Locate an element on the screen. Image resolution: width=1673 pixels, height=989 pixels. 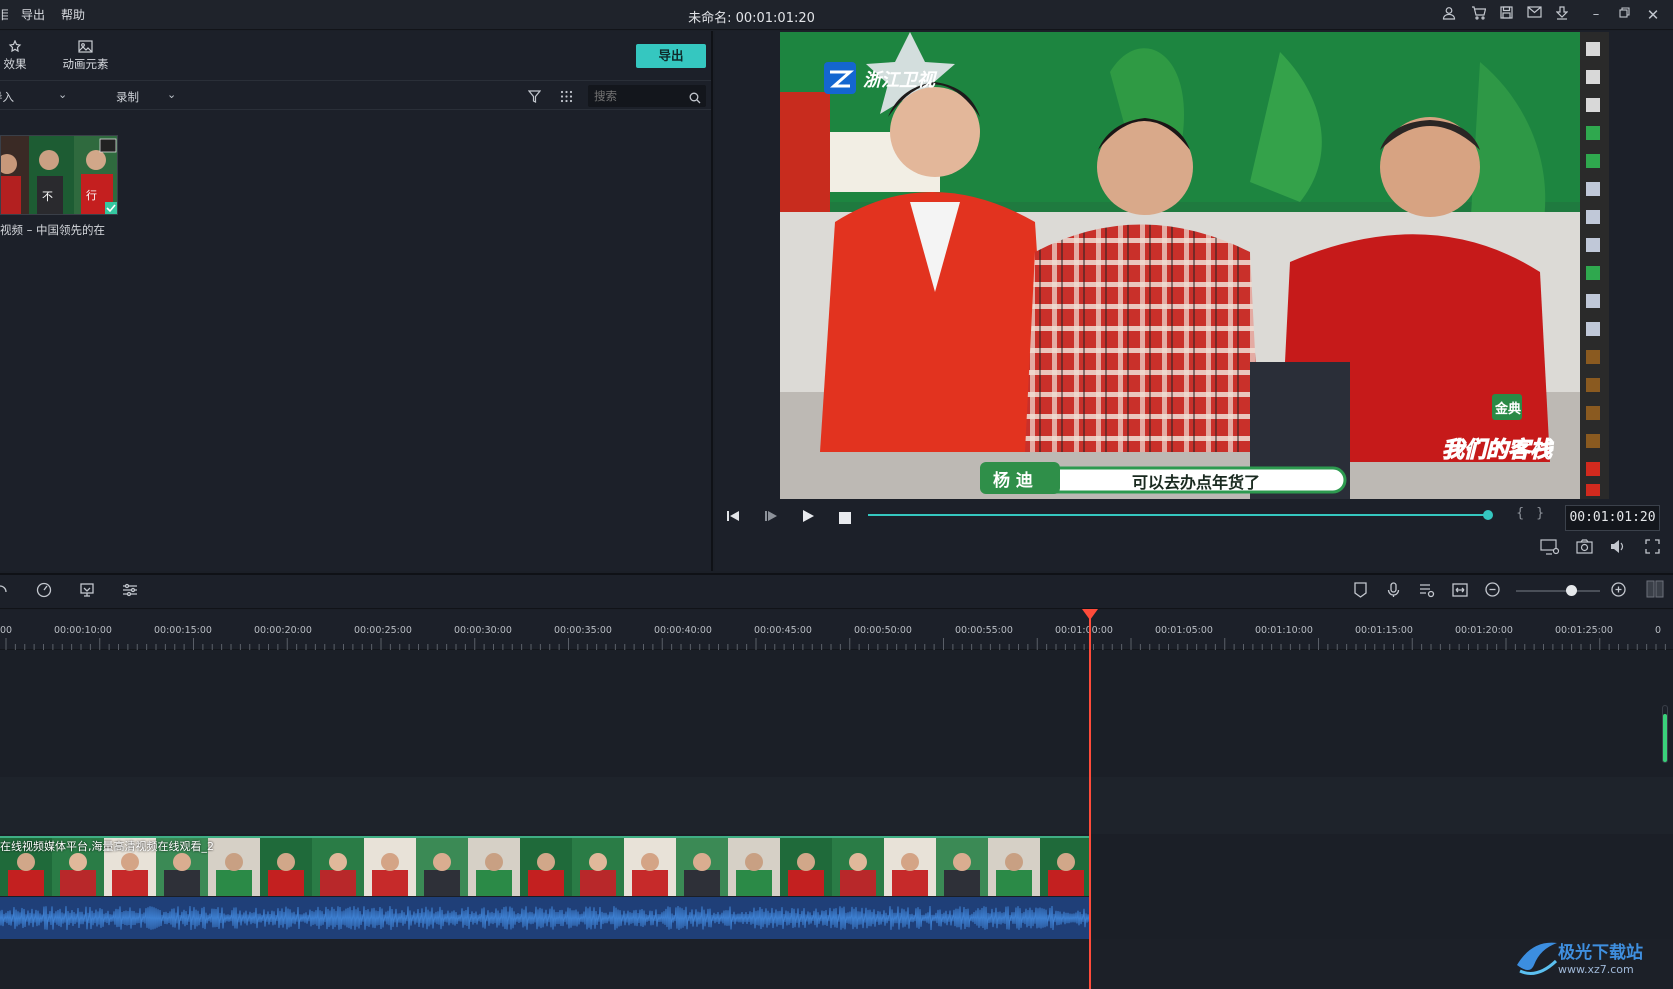
grid-icon is located at coordinates (566, 97).